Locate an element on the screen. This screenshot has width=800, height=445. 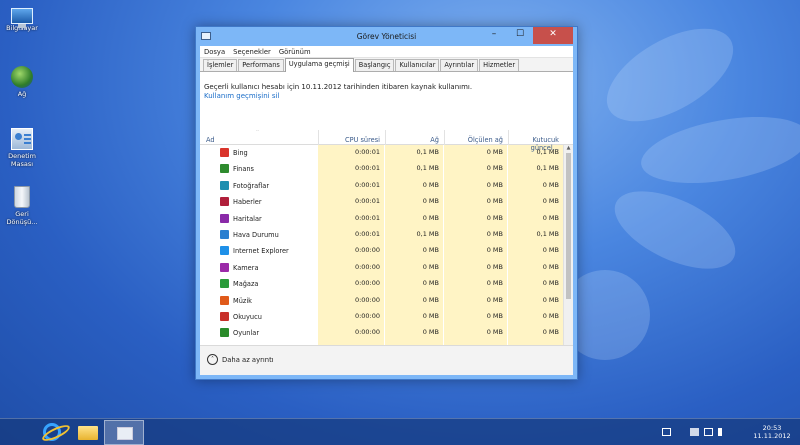
tab-performance: Performans is located at coordinates (261, 65).